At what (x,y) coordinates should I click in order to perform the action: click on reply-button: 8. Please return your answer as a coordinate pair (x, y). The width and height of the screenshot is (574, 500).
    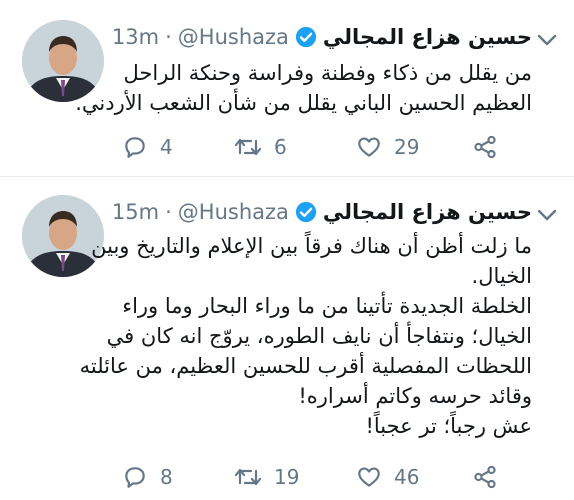
    Looking at the image, I should click on (147, 477).